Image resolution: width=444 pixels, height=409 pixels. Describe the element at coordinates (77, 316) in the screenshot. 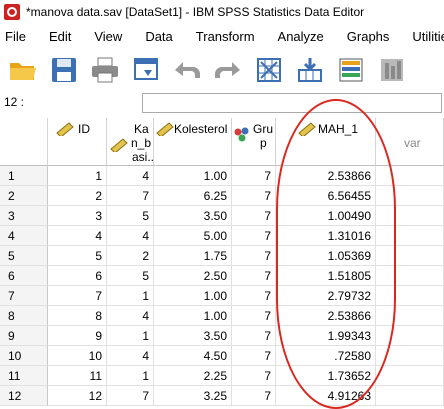

I see `cell-id: 8` at that location.